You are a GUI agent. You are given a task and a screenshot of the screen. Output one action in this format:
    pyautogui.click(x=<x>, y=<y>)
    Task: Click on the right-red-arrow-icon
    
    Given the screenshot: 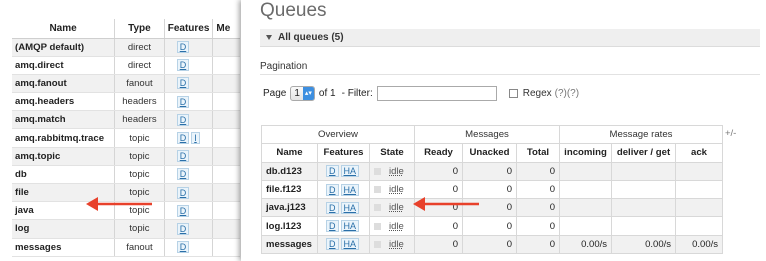 What is the action you would take?
    pyautogui.click(x=446, y=204)
    